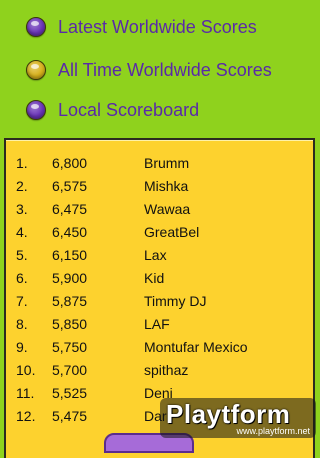 This screenshot has width=320, height=458. Describe the element at coordinates (70, 186) in the screenshot. I see `score-cell: 6,575` at that location.